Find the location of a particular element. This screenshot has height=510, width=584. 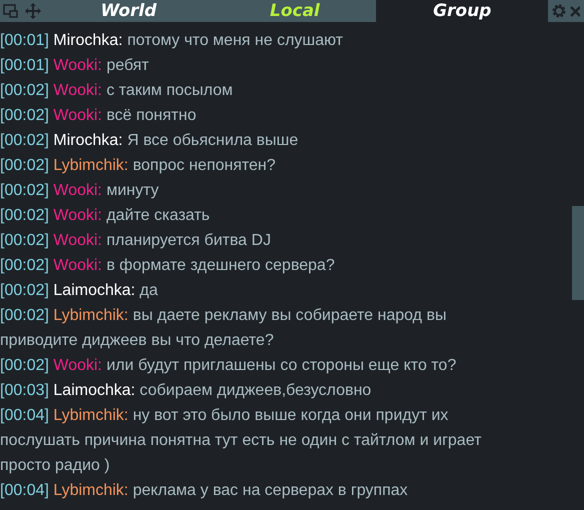

chat-message: [00:04] Lybimchik: ну вот это было выше когда они придут их послушать причина понятна тут есть не один с тайтлом и играет просто радио ) is located at coordinates (241, 441).